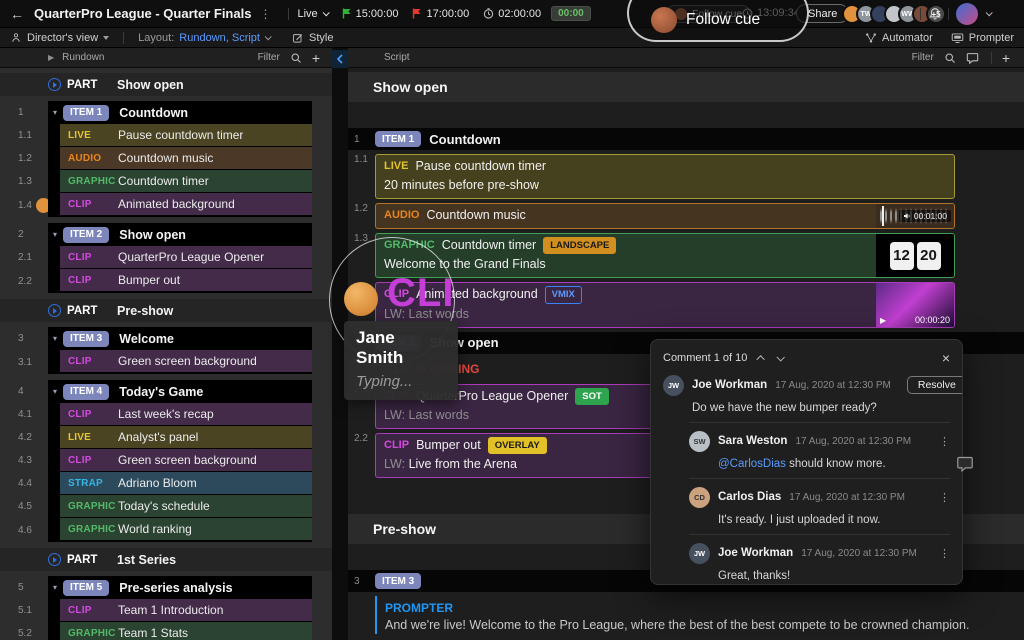  I want to click on add-row-button: +, so click(316, 58).